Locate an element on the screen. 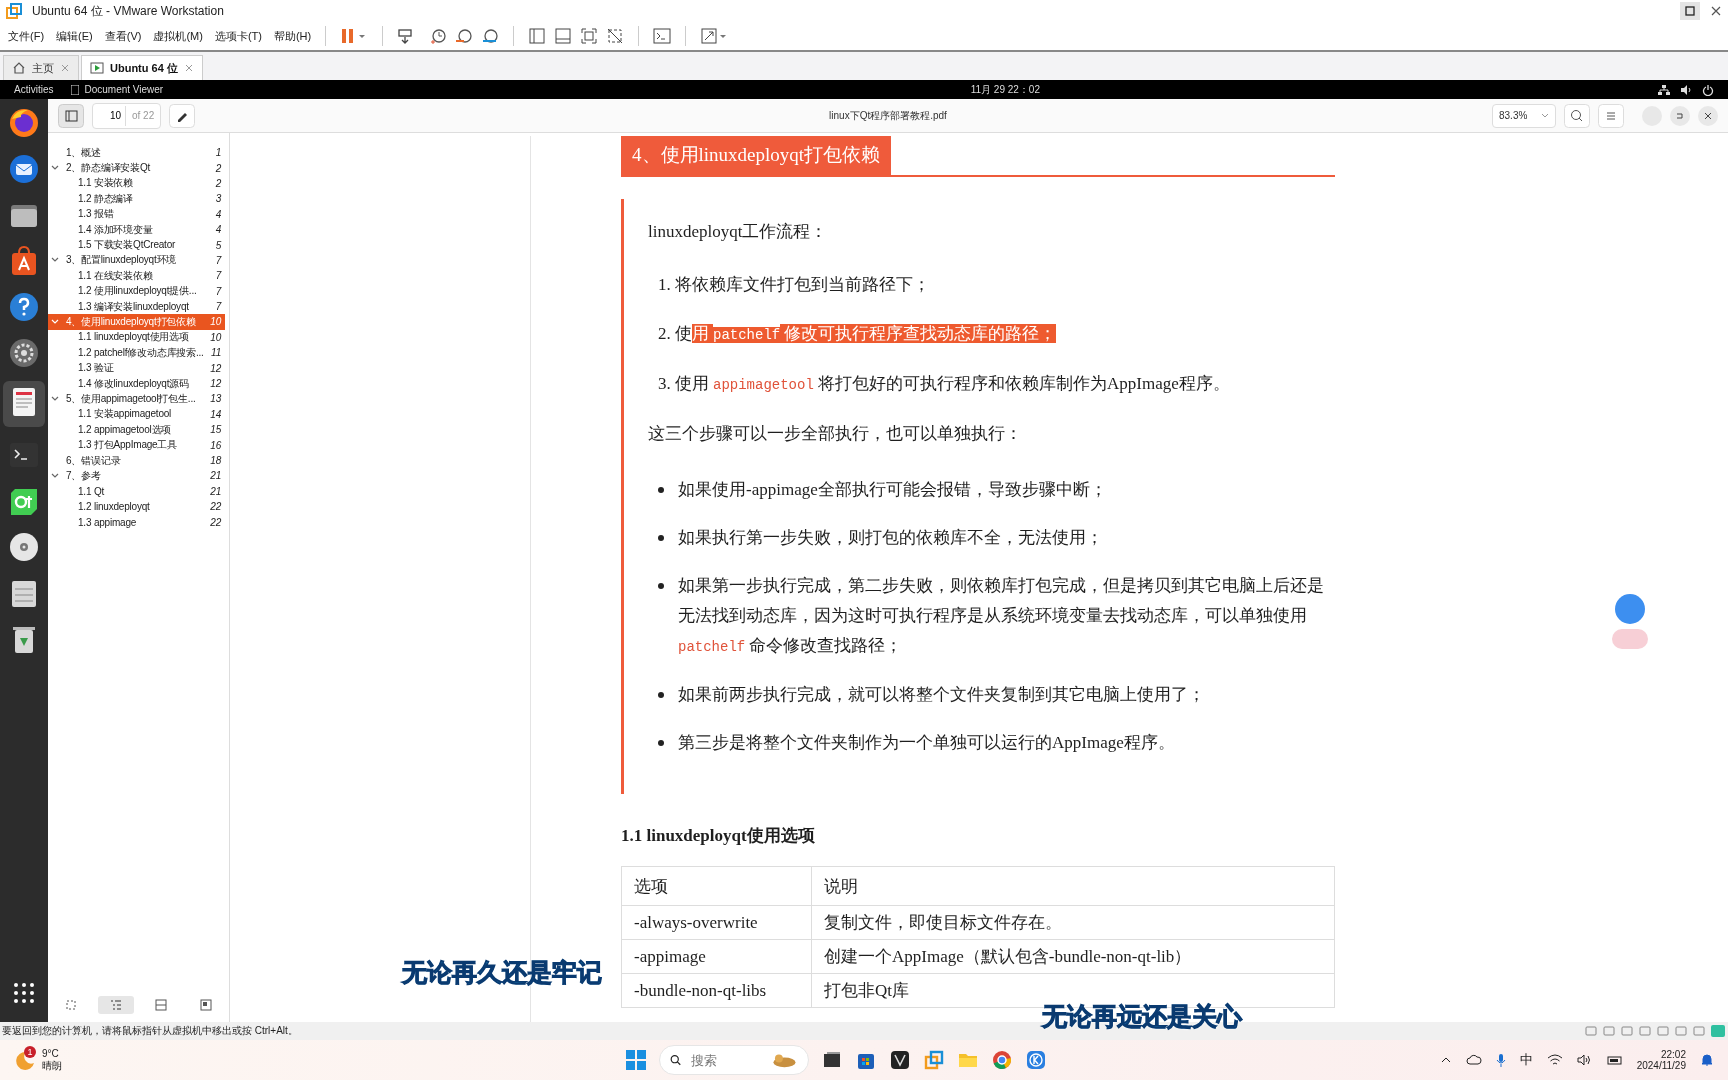  sidebar-view-icon is located at coordinates (537, 36).